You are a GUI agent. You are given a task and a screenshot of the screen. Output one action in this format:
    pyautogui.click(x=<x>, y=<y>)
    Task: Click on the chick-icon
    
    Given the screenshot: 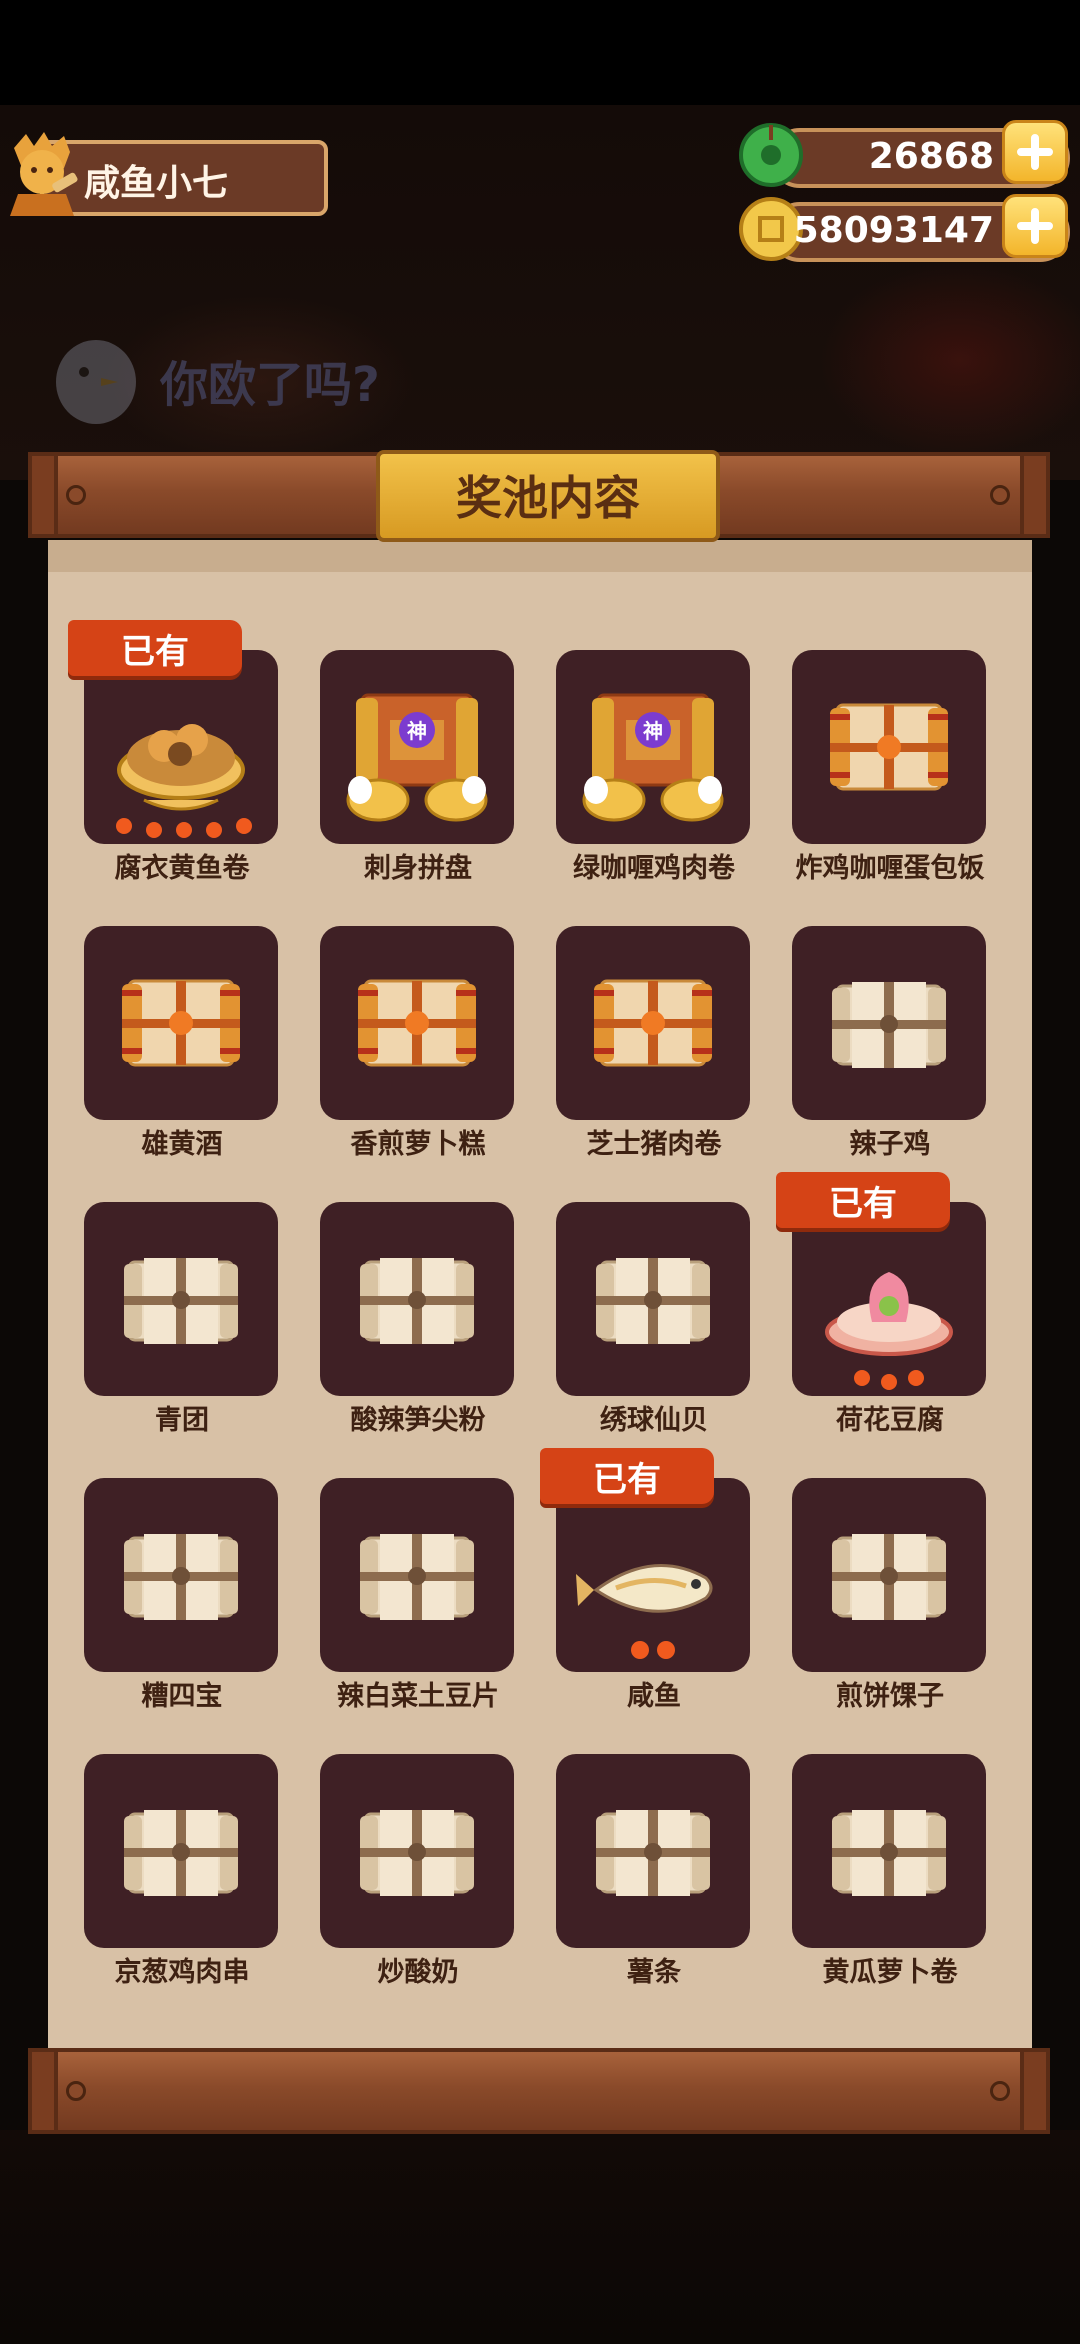 What is the action you would take?
    pyautogui.click(x=96, y=382)
    